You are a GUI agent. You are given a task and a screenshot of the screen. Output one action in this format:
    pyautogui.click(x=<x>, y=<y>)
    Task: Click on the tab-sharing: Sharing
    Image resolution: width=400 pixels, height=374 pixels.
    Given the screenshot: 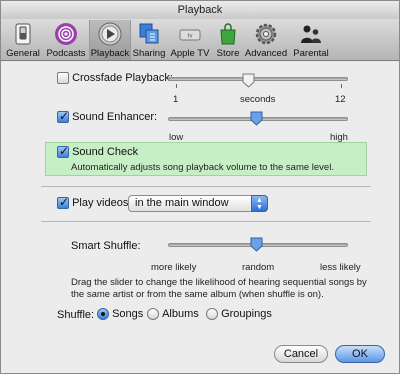 What is the action you would take?
    pyautogui.click(x=149, y=40)
    